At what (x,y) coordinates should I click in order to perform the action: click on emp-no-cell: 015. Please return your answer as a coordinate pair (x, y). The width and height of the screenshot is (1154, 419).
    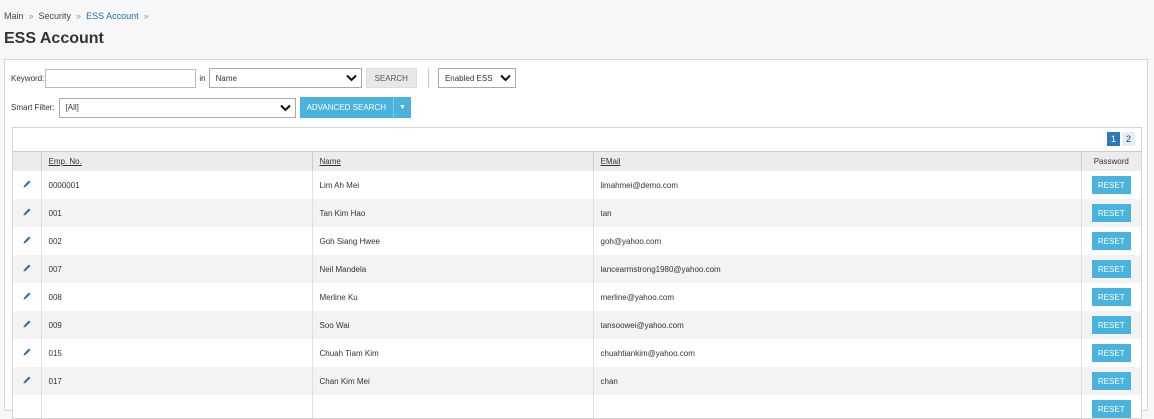
    Looking at the image, I should click on (176, 353).